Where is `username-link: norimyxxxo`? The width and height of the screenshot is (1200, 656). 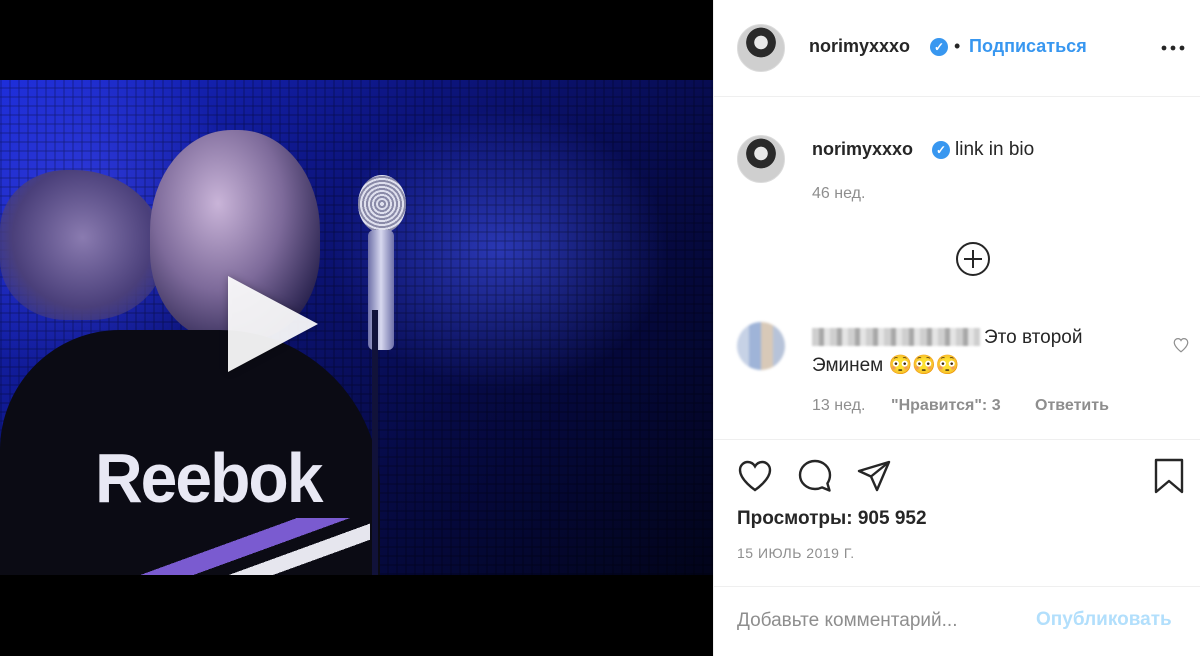
username-link: norimyxxxo is located at coordinates (859, 46).